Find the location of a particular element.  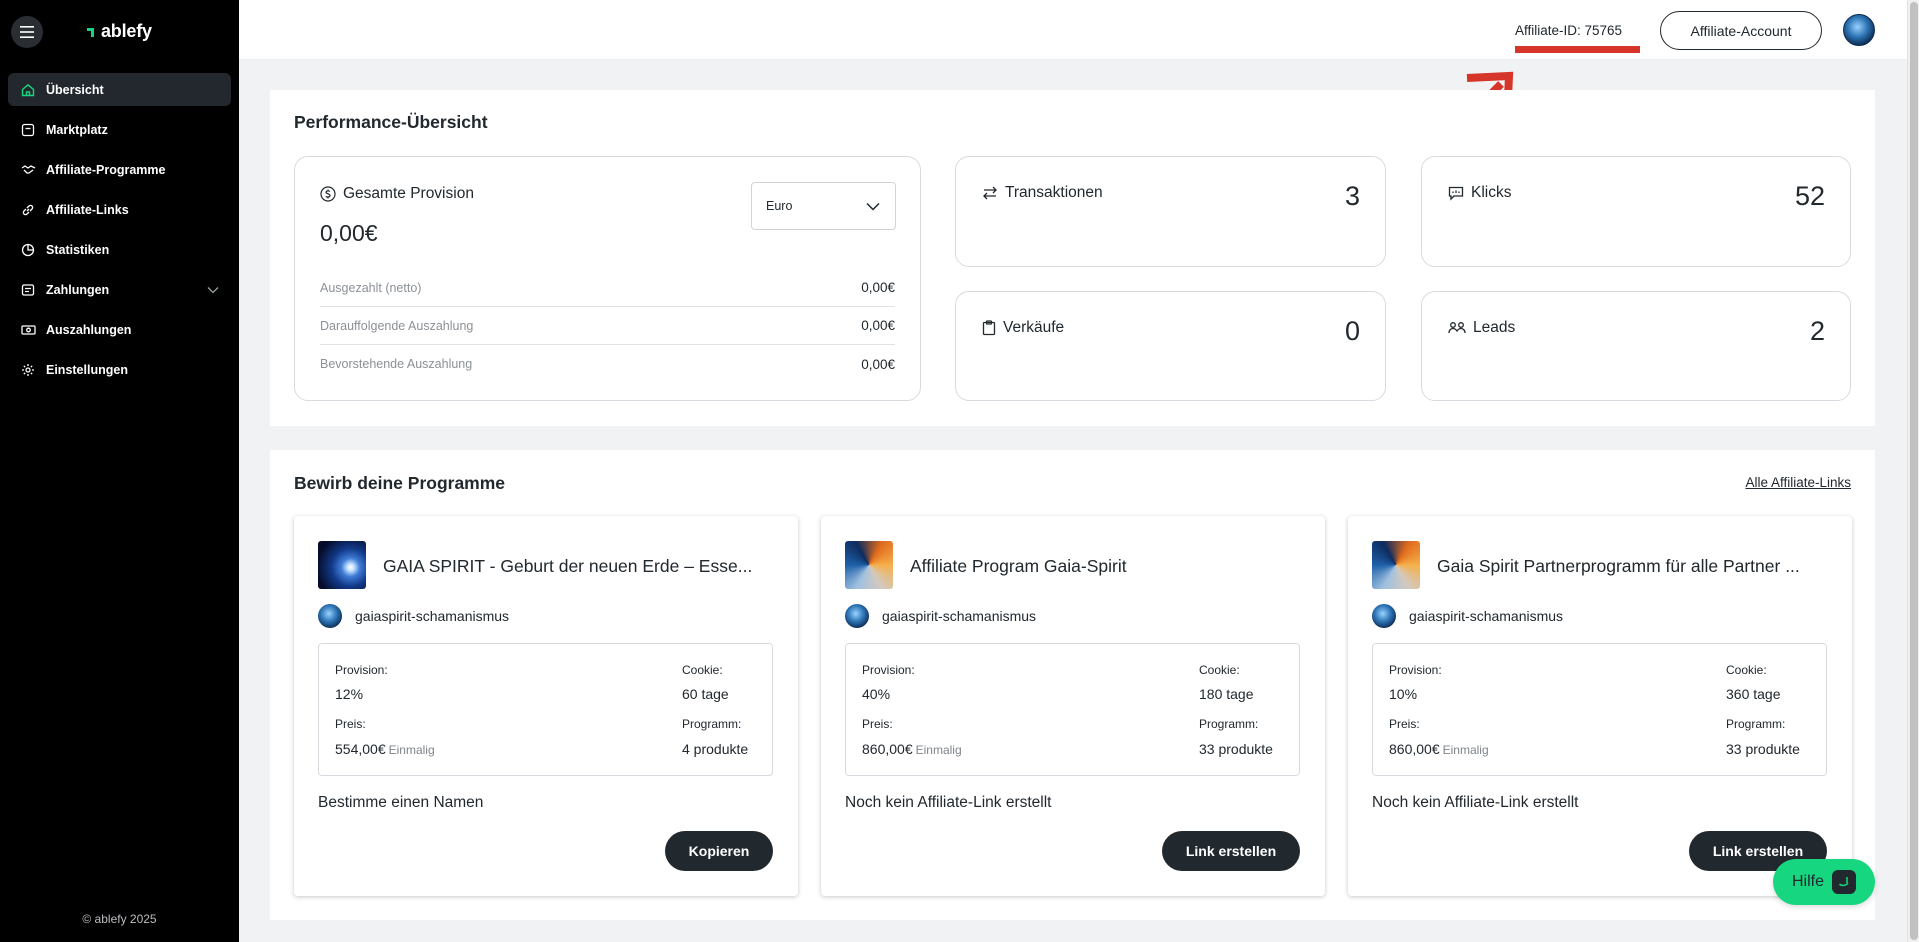

hamburger-icon is located at coordinates (27, 32).